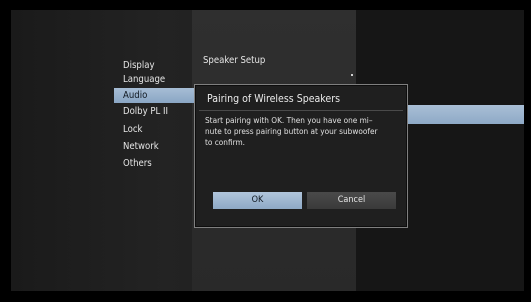  Describe the element at coordinates (133, 163) in the screenshot. I see `menu-item-others: Others` at that location.